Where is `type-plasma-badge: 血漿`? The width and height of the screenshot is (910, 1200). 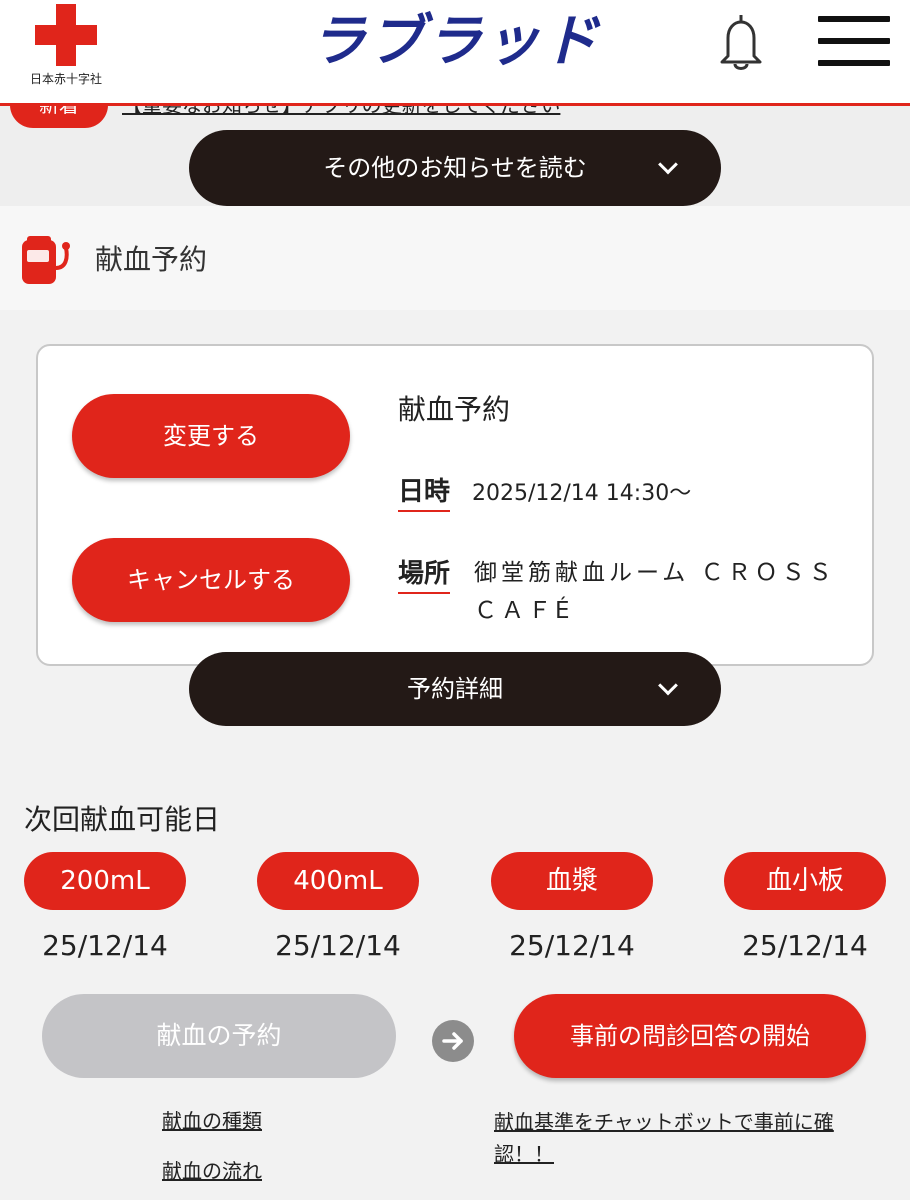 type-plasma-badge: 血漿 is located at coordinates (572, 881).